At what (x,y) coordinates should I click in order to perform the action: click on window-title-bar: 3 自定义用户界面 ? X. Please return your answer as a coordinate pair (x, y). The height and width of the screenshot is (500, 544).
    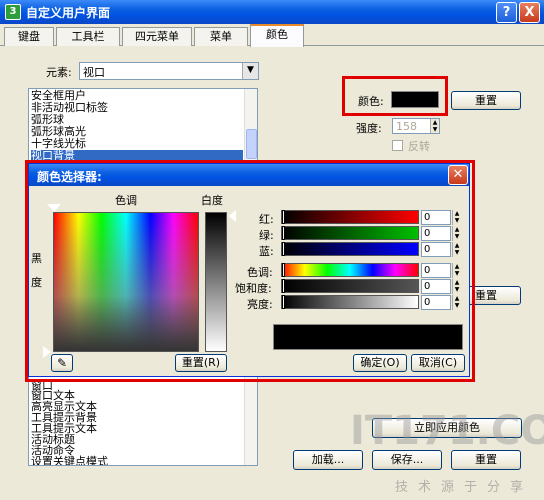
    Looking at the image, I should click on (272, 12).